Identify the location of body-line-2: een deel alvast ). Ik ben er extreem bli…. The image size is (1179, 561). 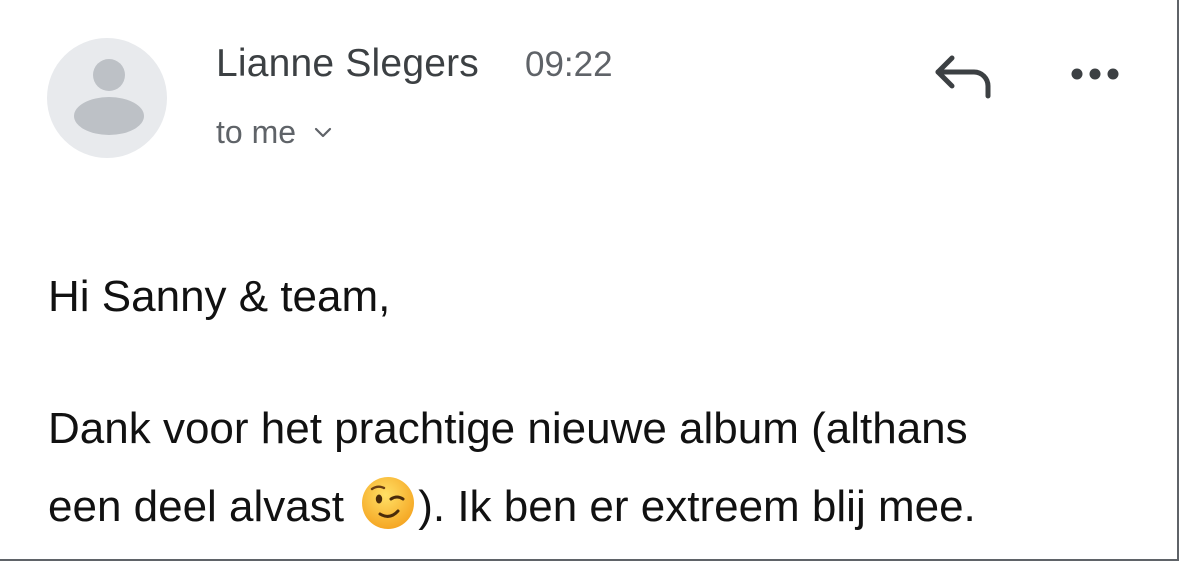
(593, 507).